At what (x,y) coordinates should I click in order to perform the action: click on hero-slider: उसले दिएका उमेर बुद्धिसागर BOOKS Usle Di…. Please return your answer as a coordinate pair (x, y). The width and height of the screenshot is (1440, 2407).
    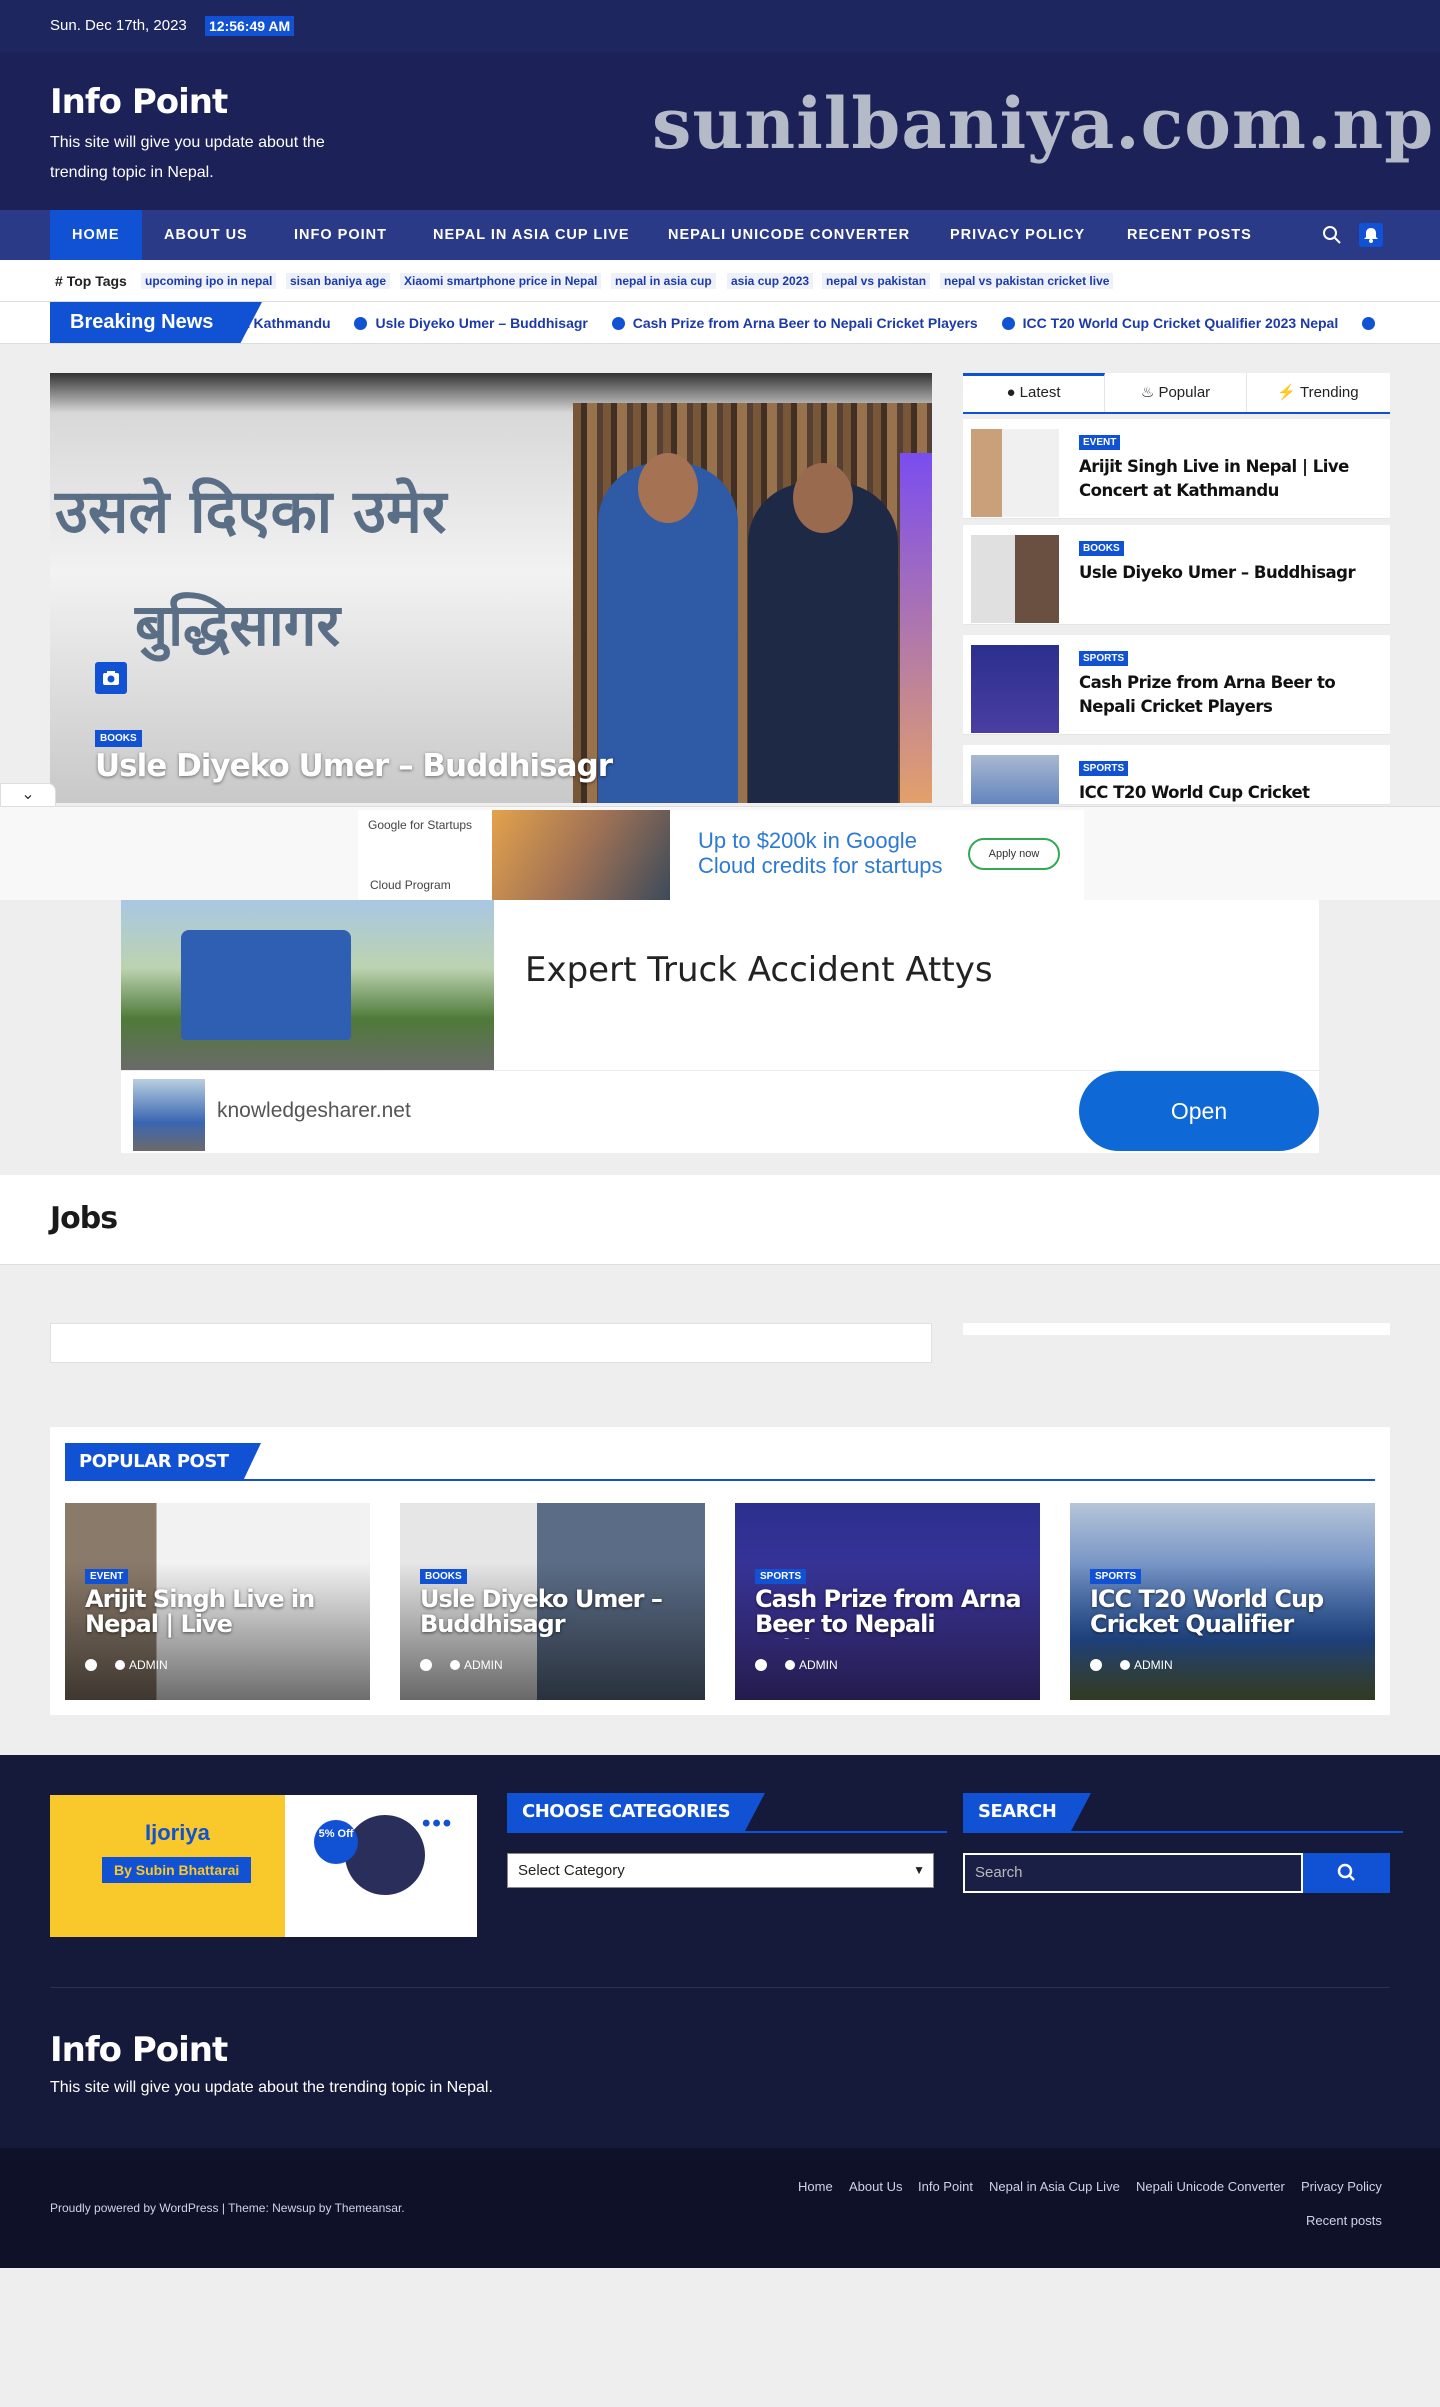
    Looking at the image, I should click on (491, 588).